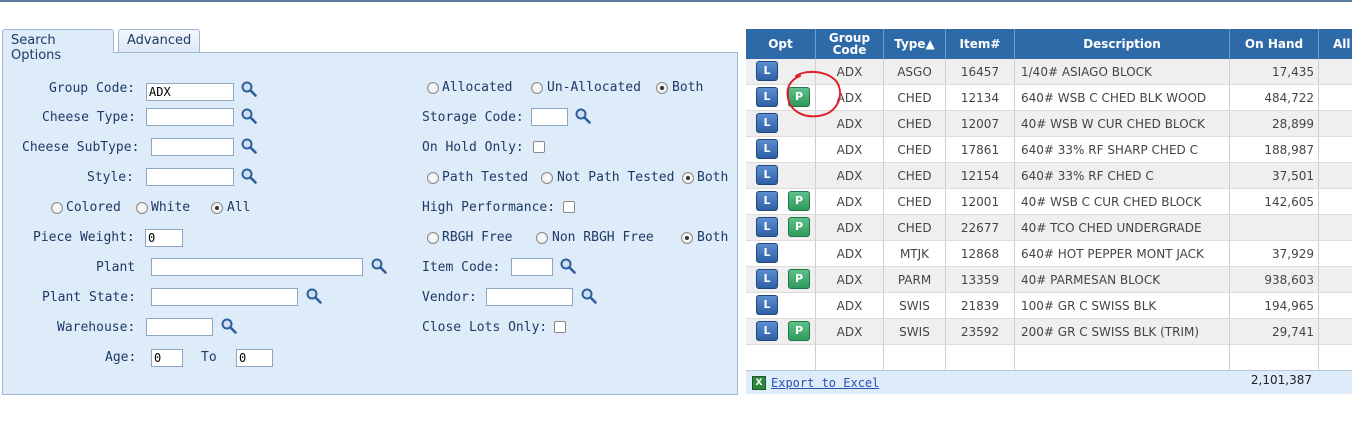 The image size is (1352, 423). I want to click on all-label: All, so click(239, 207).